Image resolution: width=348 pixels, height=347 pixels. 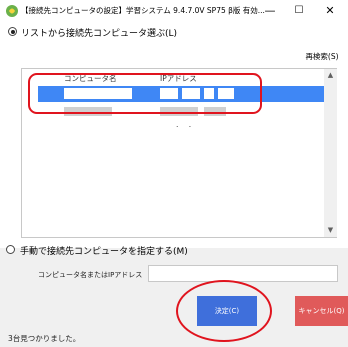 I want to click on scroll-down-arrow-icon: ▼, so click(x=330, y=230).